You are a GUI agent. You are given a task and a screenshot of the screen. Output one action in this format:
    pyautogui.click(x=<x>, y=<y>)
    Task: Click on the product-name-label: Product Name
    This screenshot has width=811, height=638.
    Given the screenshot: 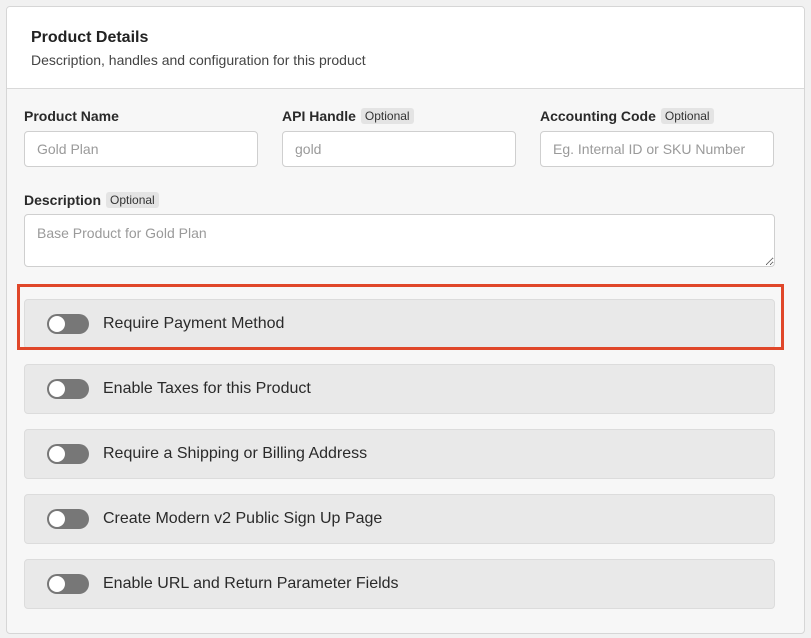 What is the action you would take?
    pyautogui.click(x=141, y=116)
    